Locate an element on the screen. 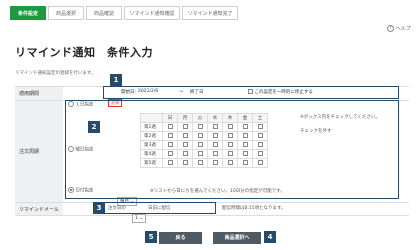 This screenshot has height=250, width=420. badge-1: 1 is located at coordinates (116, 80).